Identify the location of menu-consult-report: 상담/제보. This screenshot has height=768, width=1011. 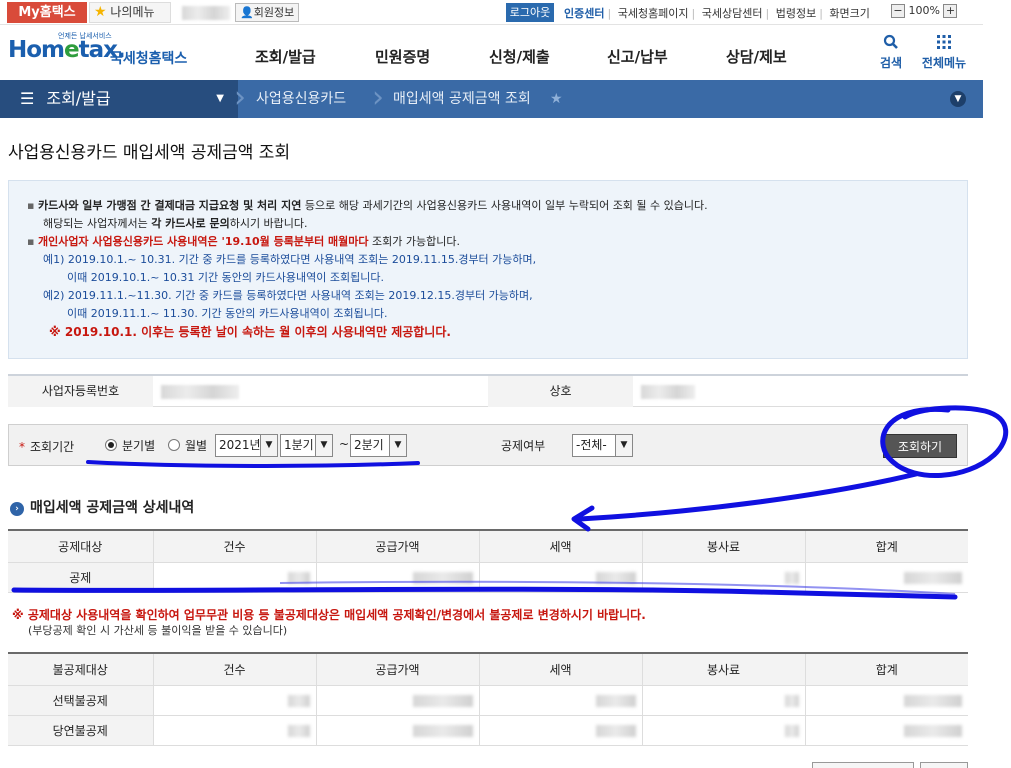
(756, 56).